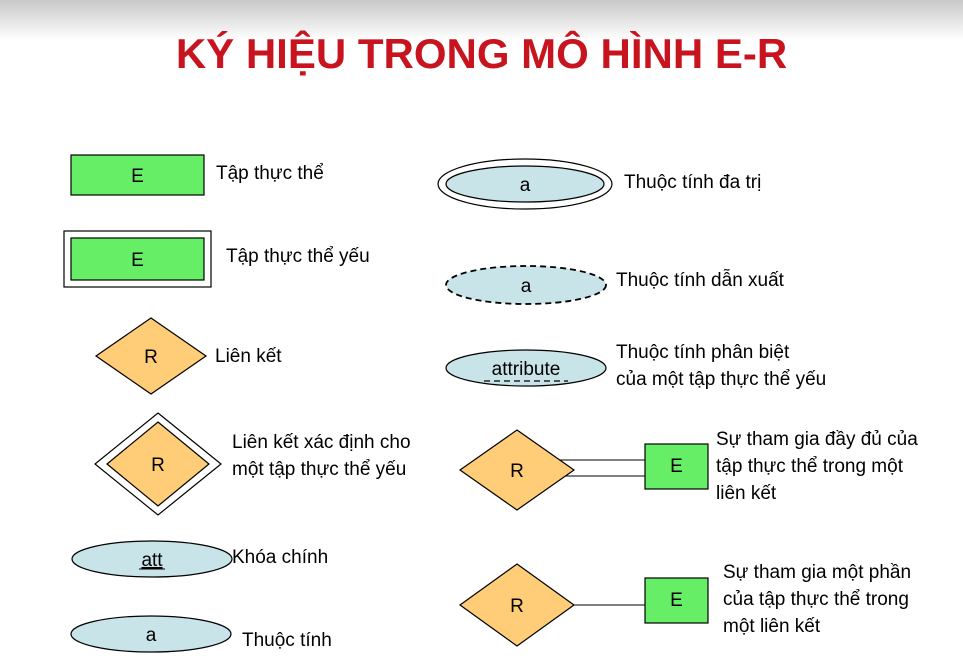 This screenshot has height=666, width=963. I want to click on entity-symbol-label: E, so click(137, 176).